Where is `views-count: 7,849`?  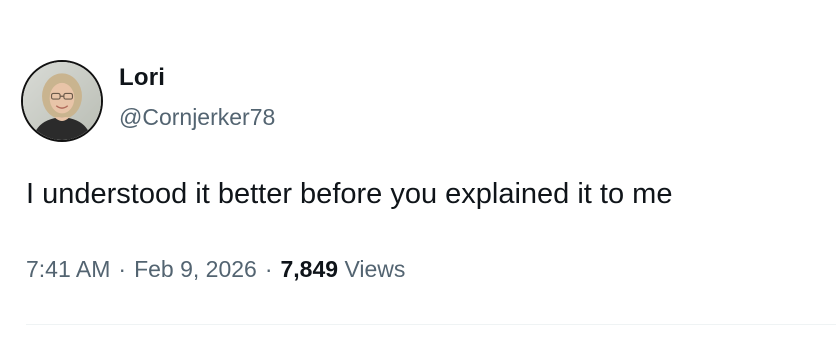 views-count: 7,849 is located at coordinates (309, 269).